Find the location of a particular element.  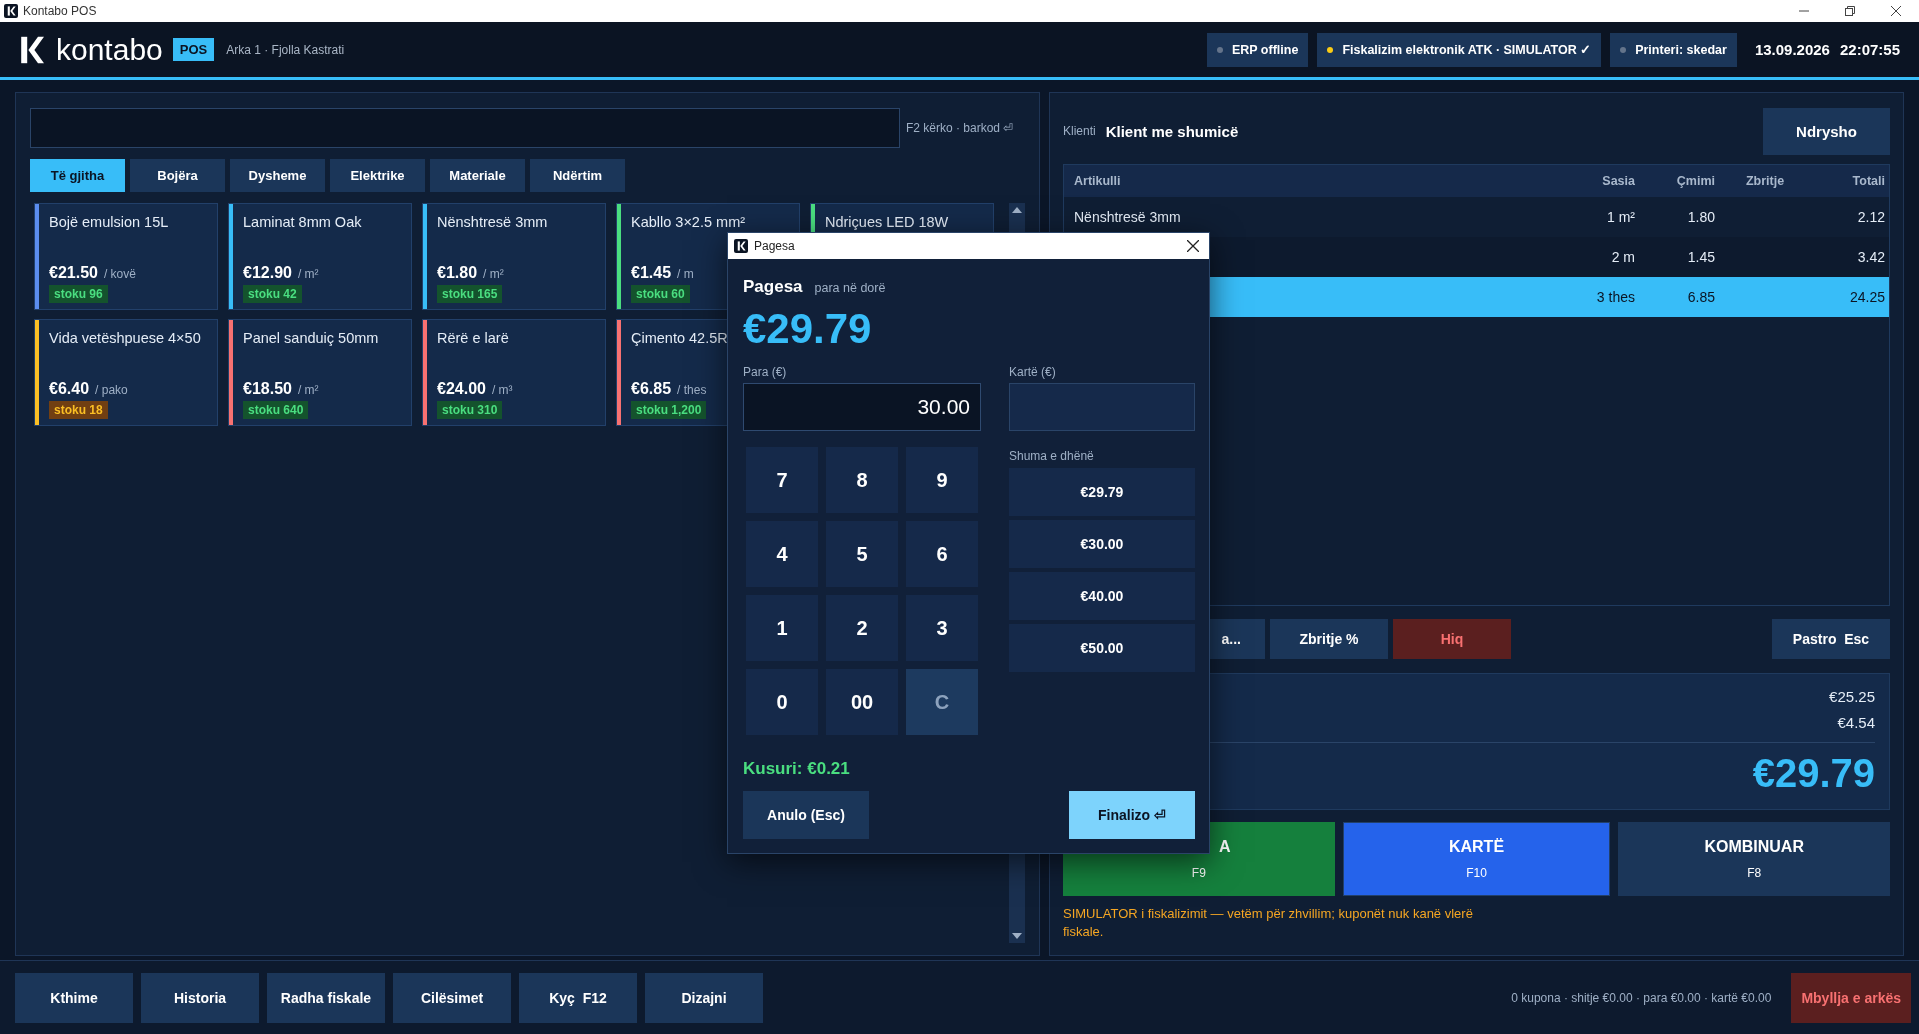

scroll-down-icon is located at coordinates (1017, 936).